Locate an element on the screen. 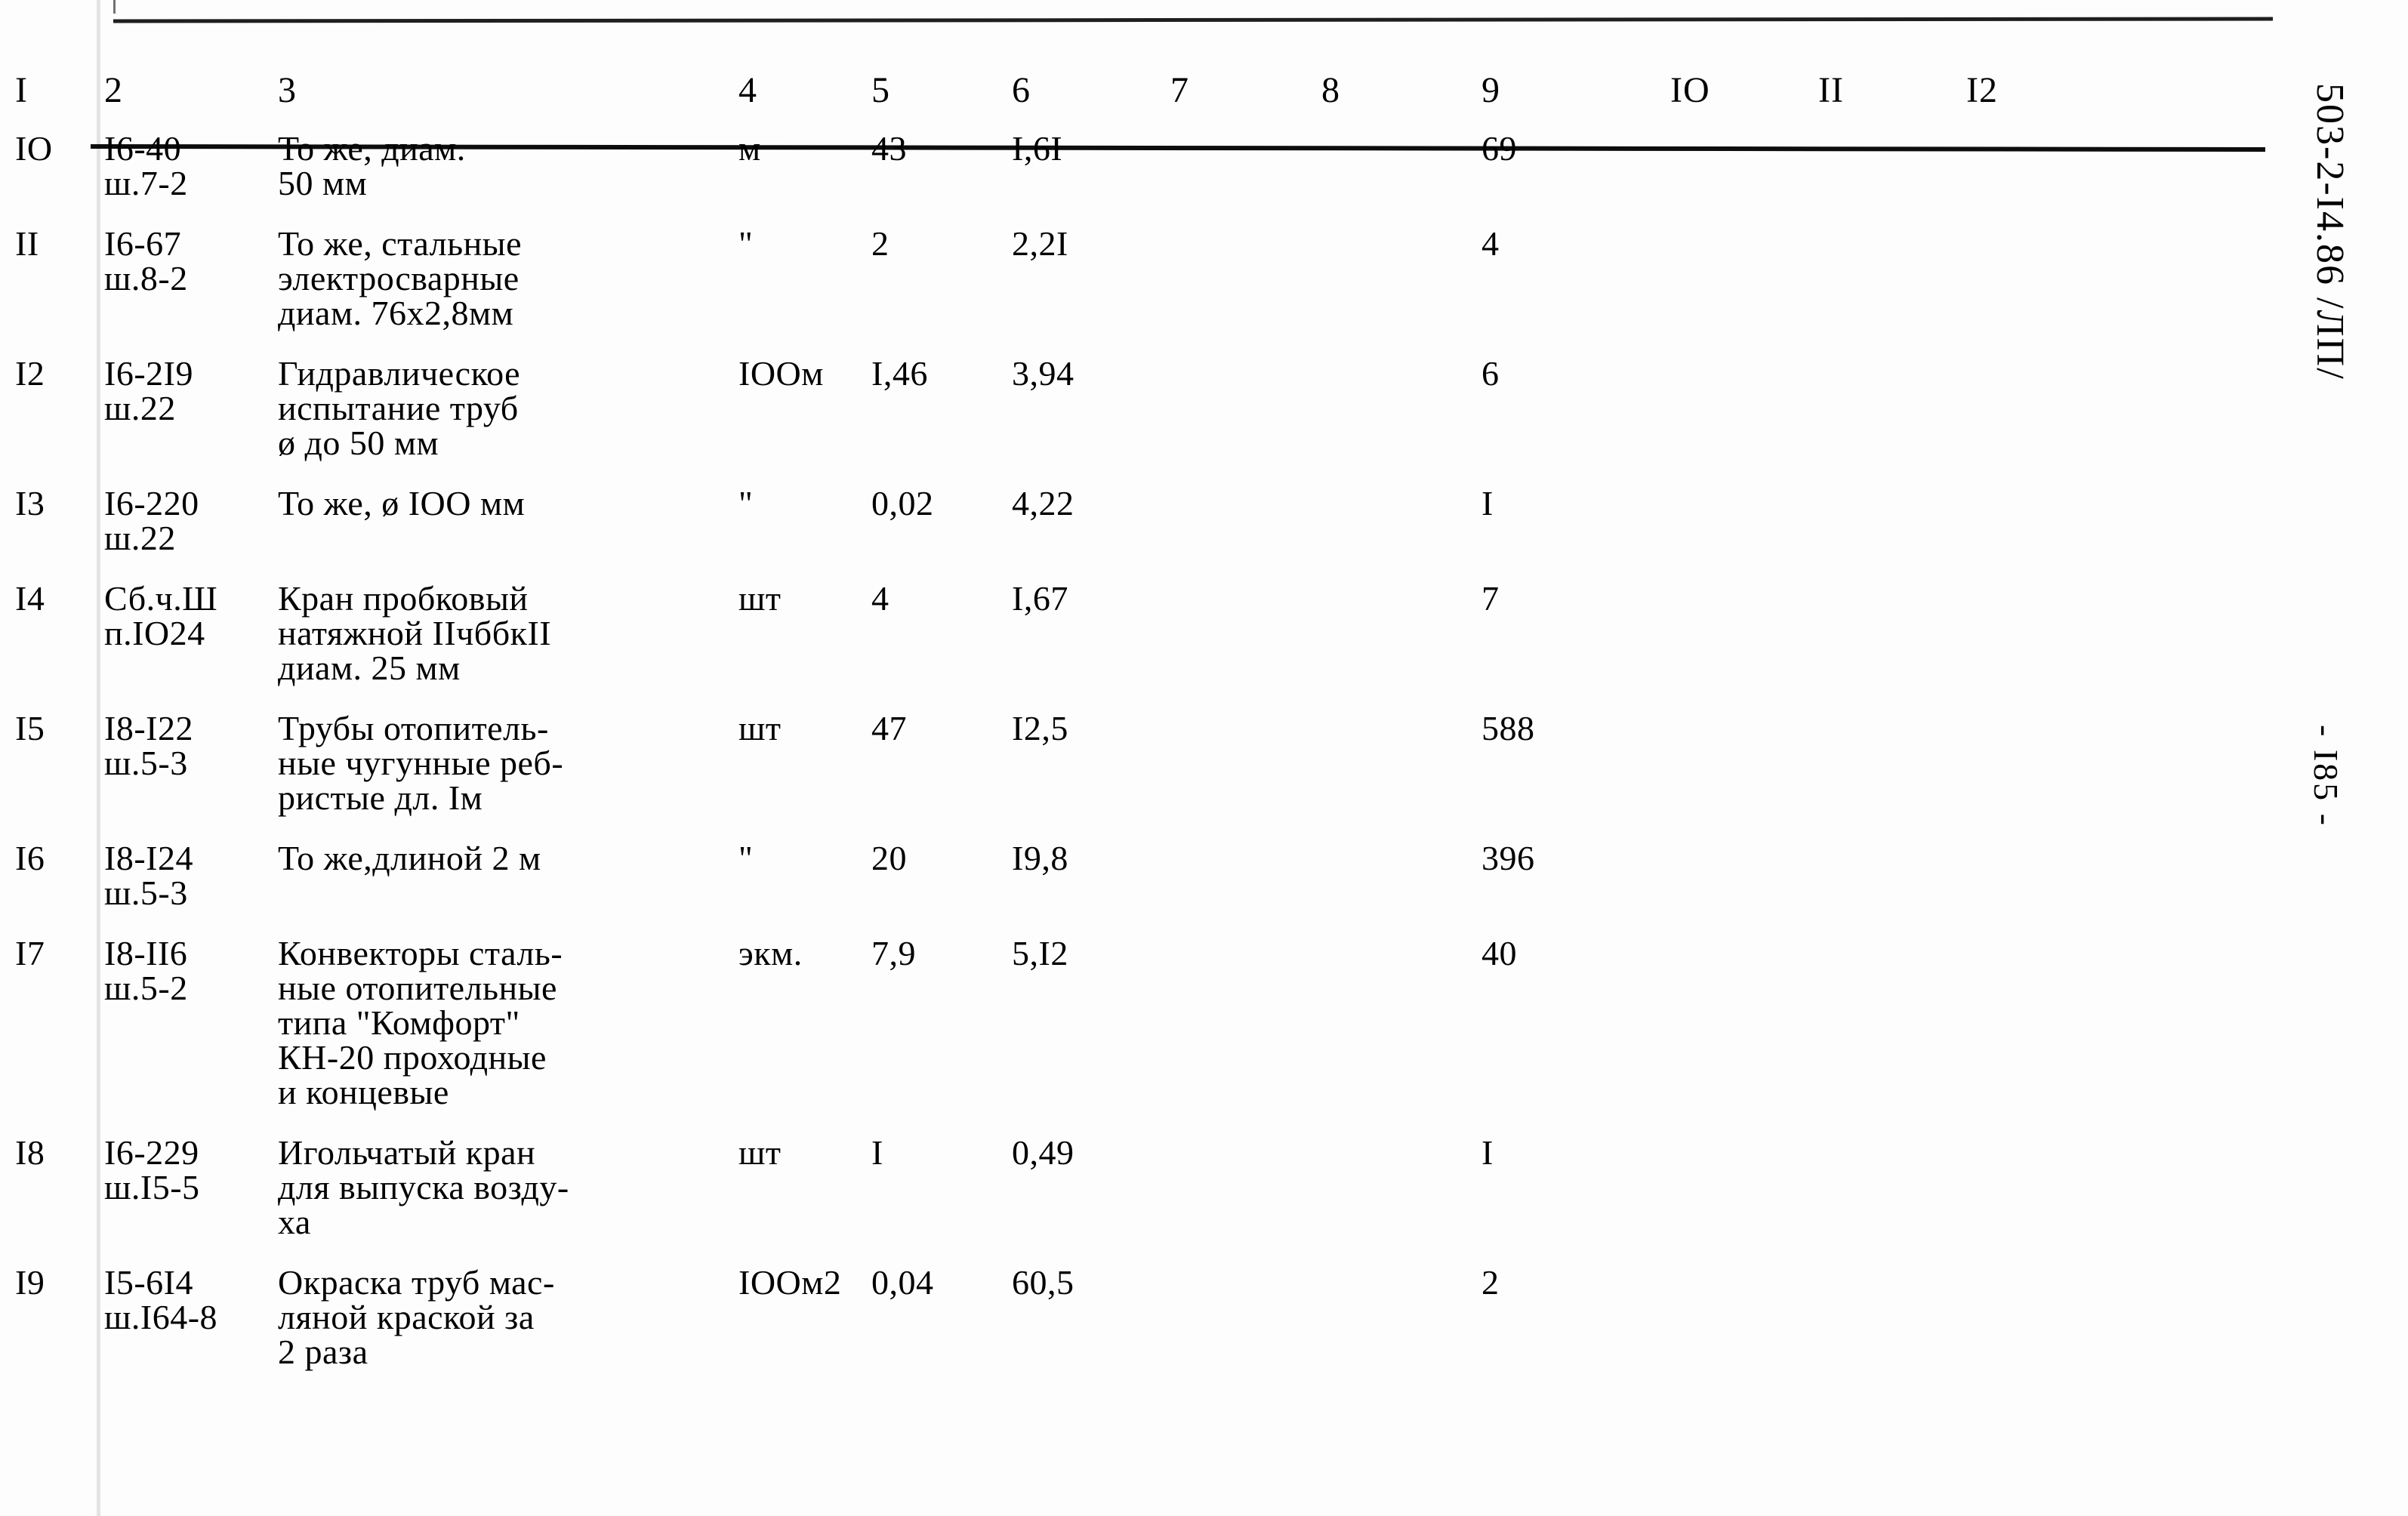 The width and height of the screenshot is (2408, 1516). row-description-line: То же, стальные is located at coordinates (400, 243).